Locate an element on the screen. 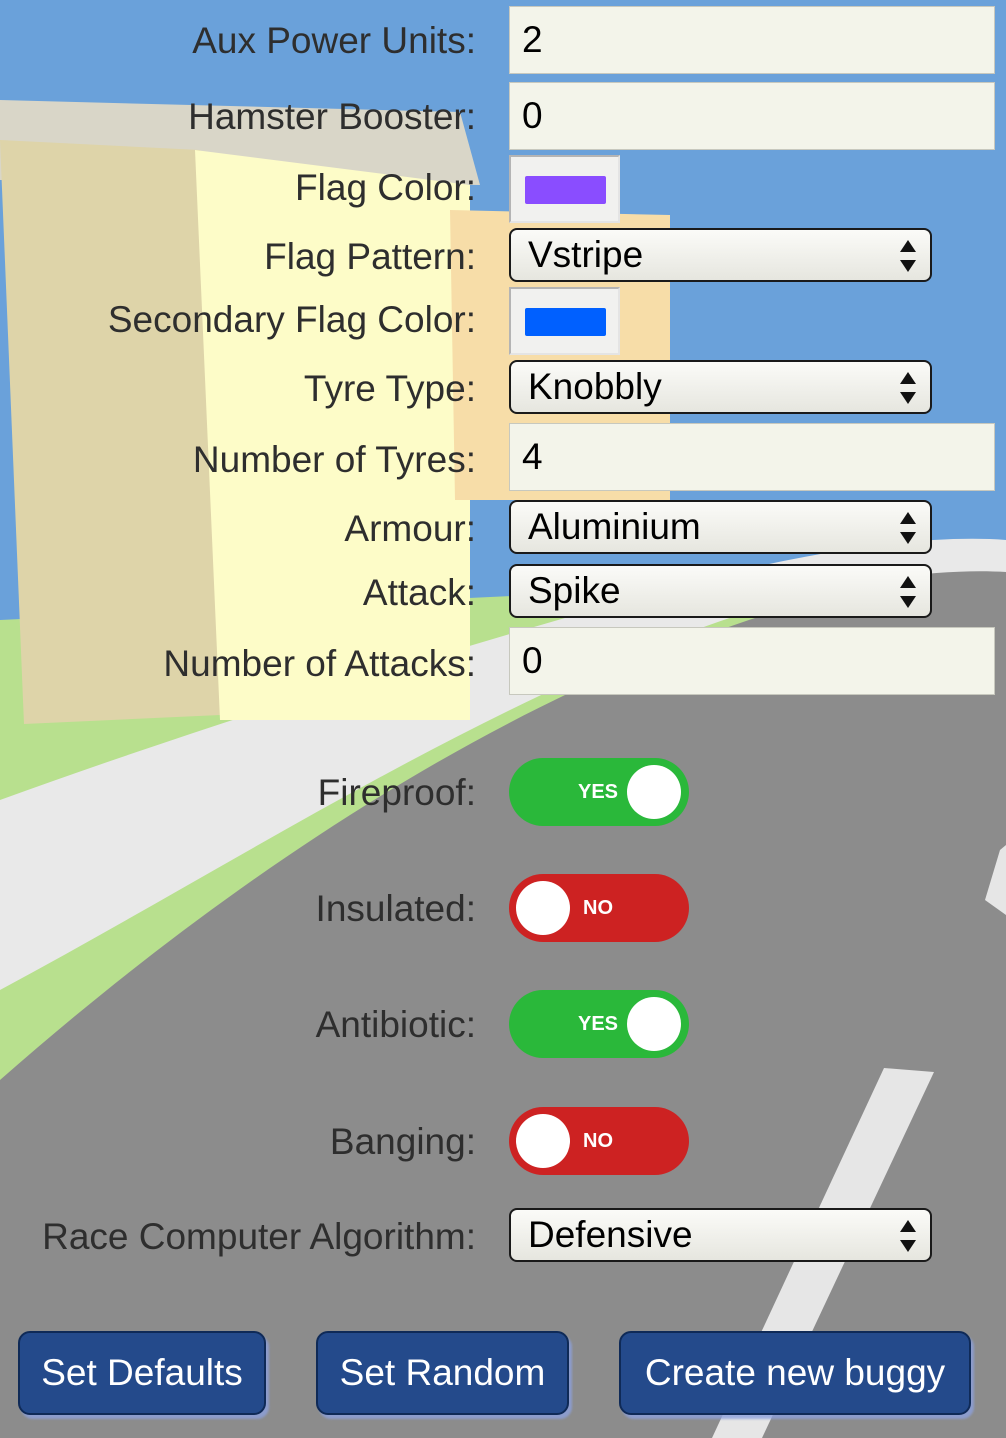 Image resolution: width=1006 pixels, height=1438 pixels. flag-color-picker is located at coordinates (564, 189).